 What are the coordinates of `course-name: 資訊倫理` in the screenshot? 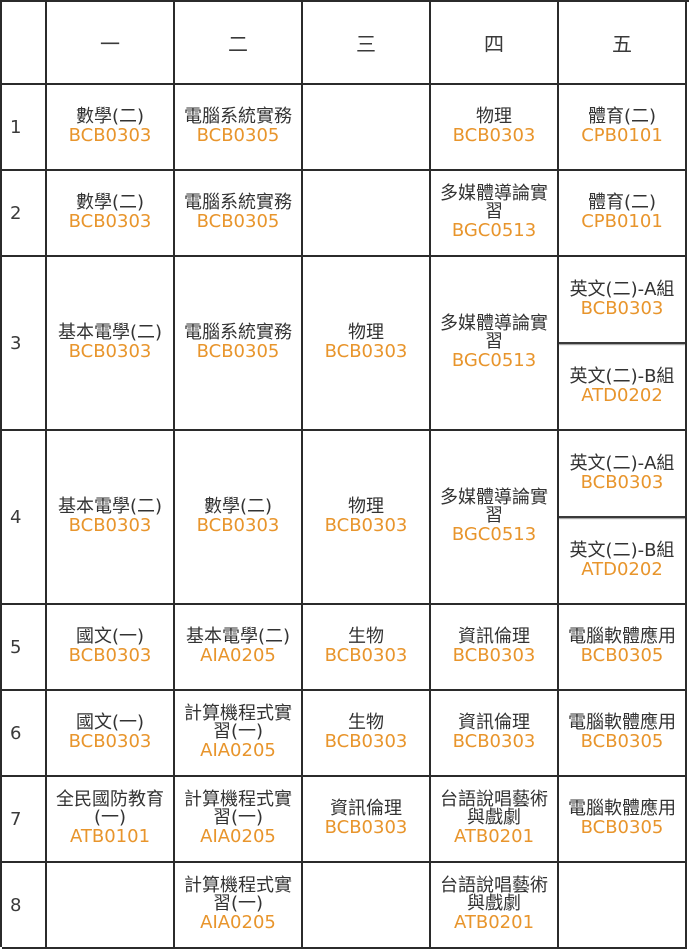 It's located at (494, 636).